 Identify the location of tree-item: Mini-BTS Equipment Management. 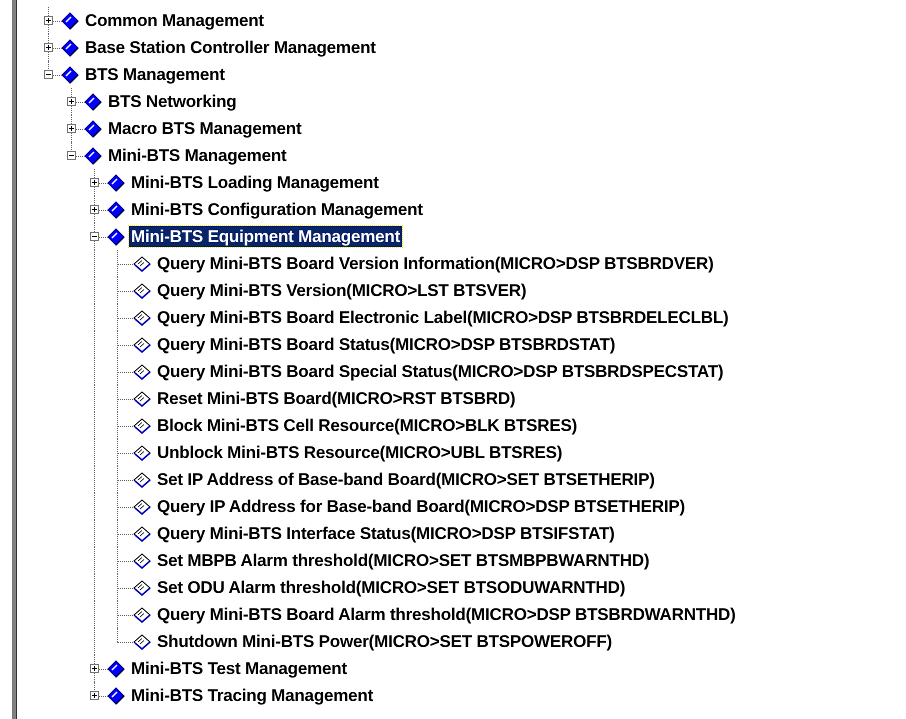
(265, 236).